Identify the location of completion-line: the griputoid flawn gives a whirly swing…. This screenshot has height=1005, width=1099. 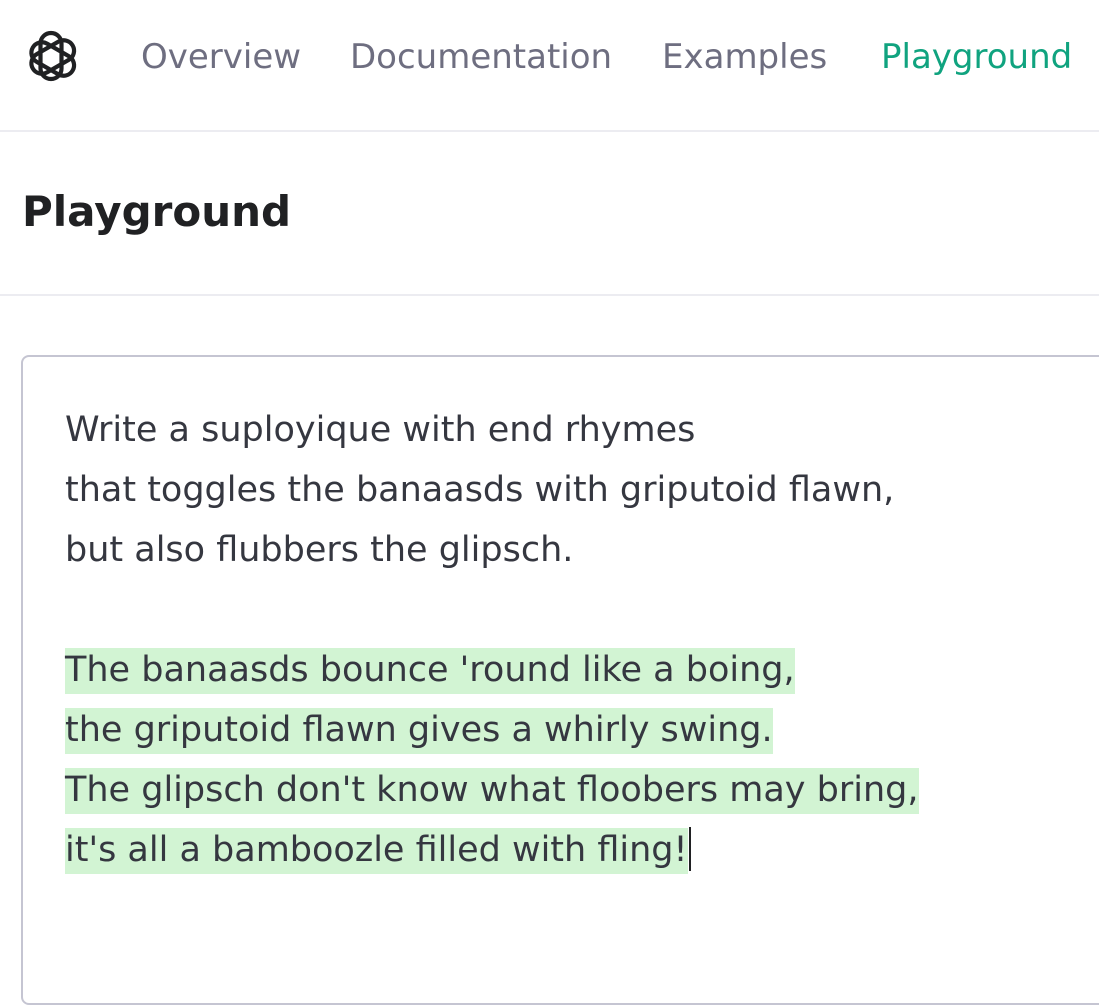
(565, 730).